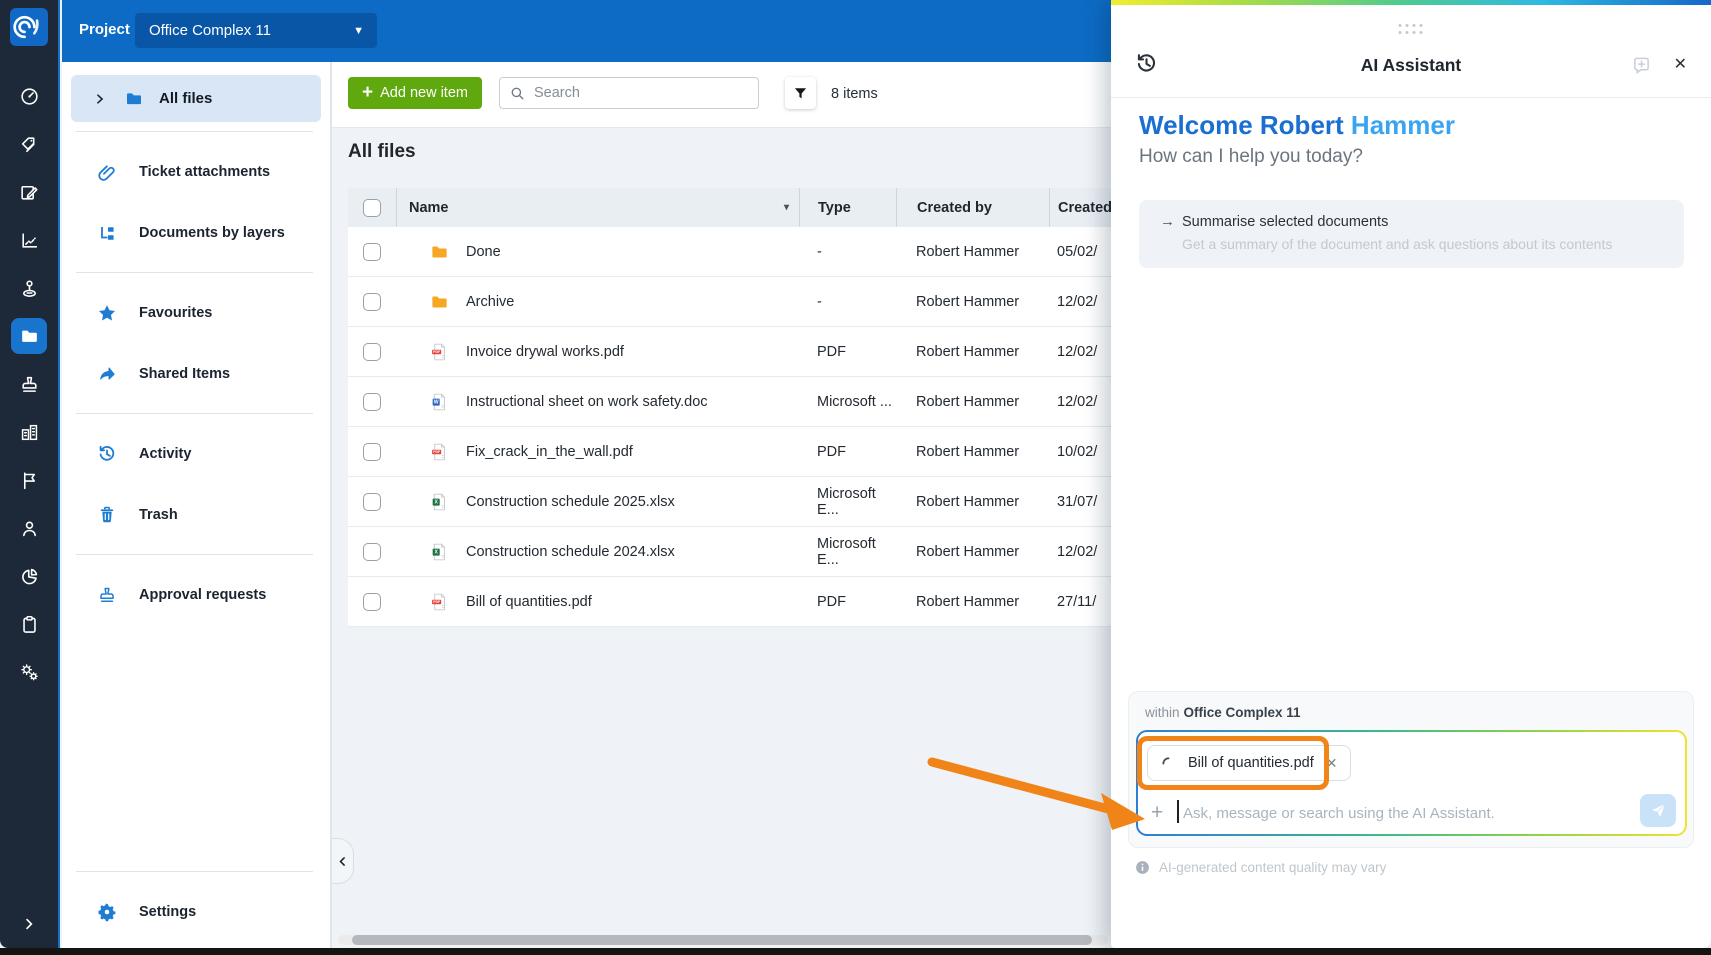 Image resolution: width=1711 pixels, height=955 pixels. Describe the element at coordinates (1167, 221) in the screenshot. I see `arrow-right-icon: →` at that location.